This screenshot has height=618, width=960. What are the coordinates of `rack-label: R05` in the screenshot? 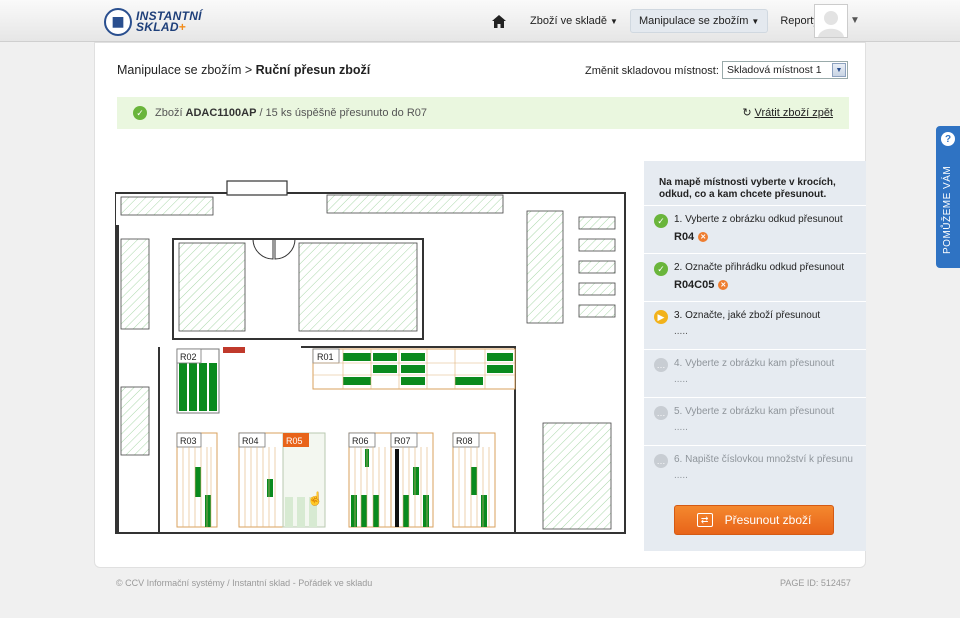 It's located at (294, 441).